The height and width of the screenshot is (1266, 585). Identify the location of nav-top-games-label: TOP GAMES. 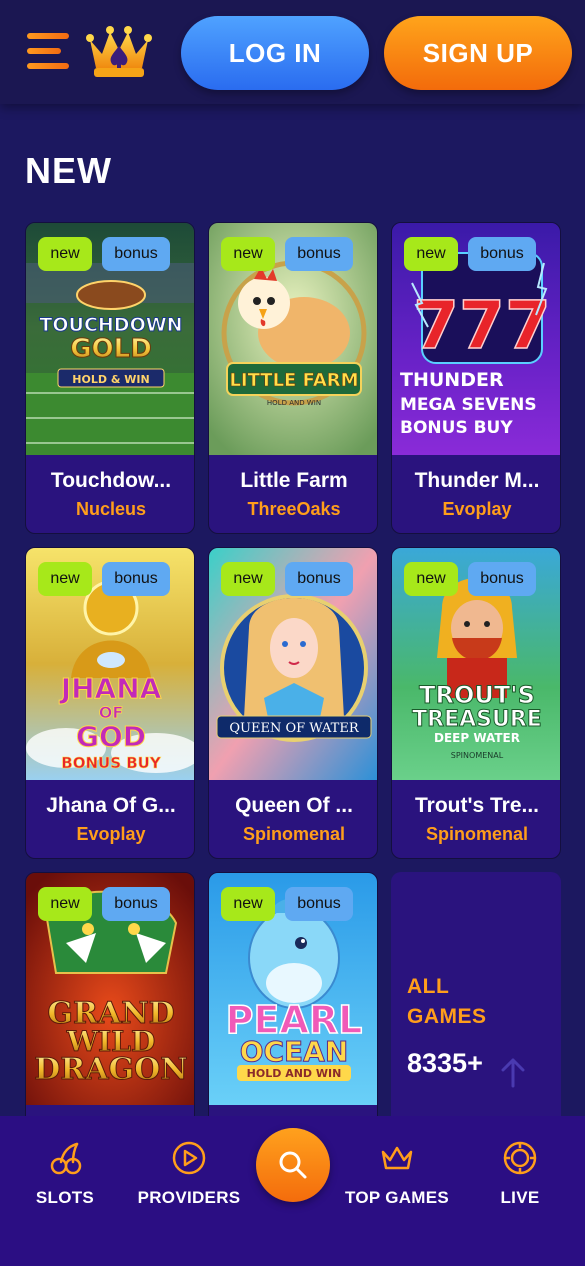
(397, 1197).